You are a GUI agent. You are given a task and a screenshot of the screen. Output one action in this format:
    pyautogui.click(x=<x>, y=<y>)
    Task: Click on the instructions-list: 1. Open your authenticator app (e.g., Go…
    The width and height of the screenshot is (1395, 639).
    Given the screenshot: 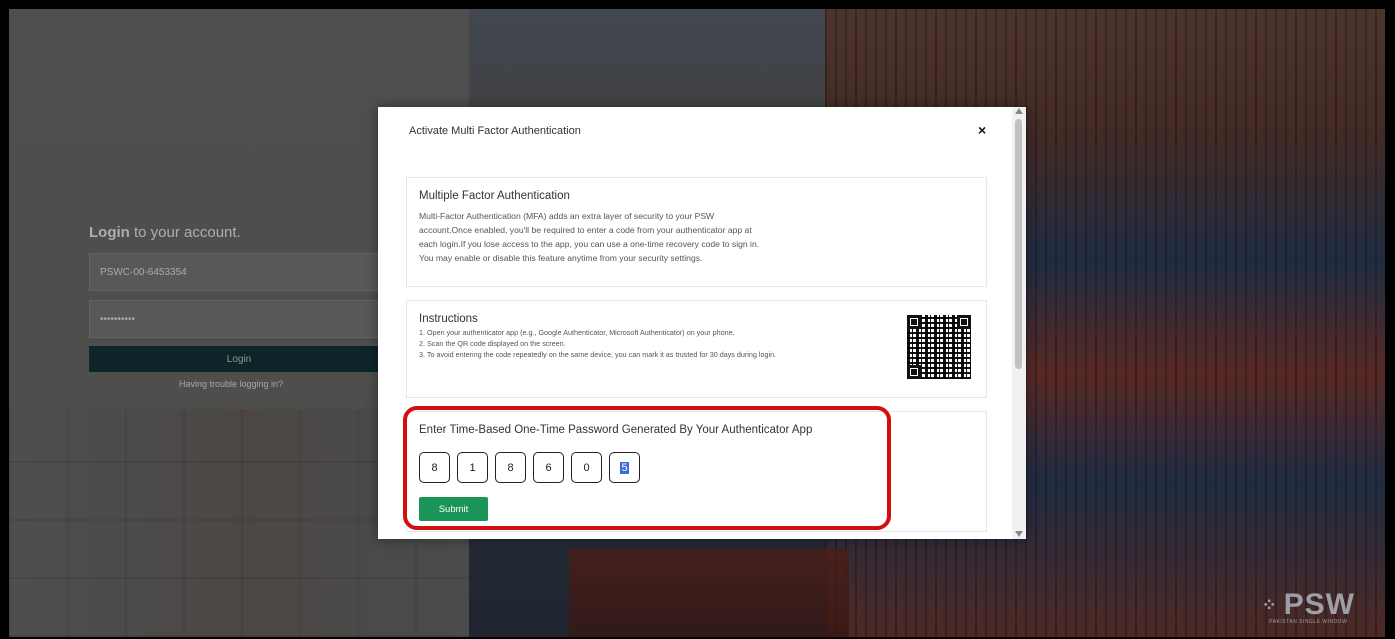 What is the action you would take?
    pyautogui.click(x=696, y=343)
    